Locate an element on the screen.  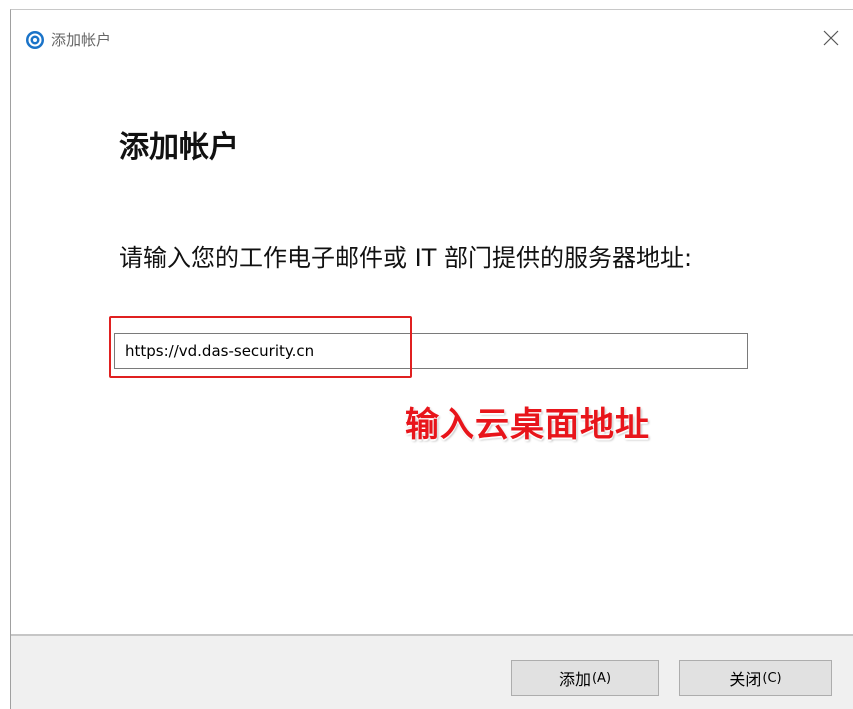
address-prompt: 请输入您的工作电子邮件或 IT 部门提供的服务器地址: is located at coordinates (406, 258).